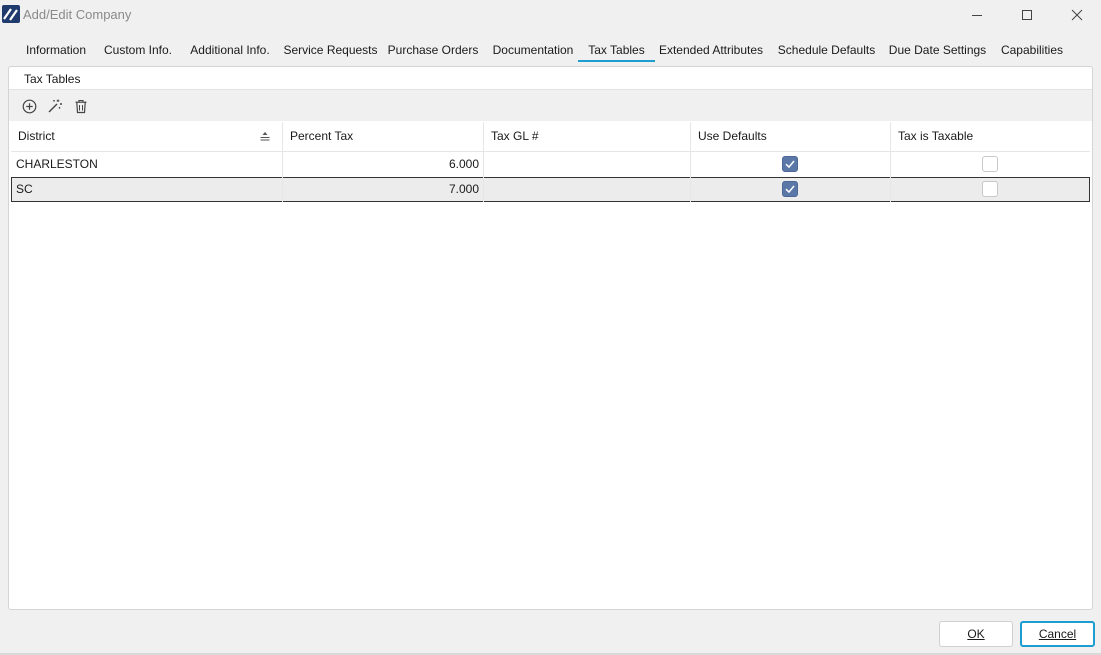 This screenshot has width=1101, height=655. What do you see at coordinates (550, 78) in the screenshot?
I see `panel-header: Tax Tables` at bounding box center [550, 78].